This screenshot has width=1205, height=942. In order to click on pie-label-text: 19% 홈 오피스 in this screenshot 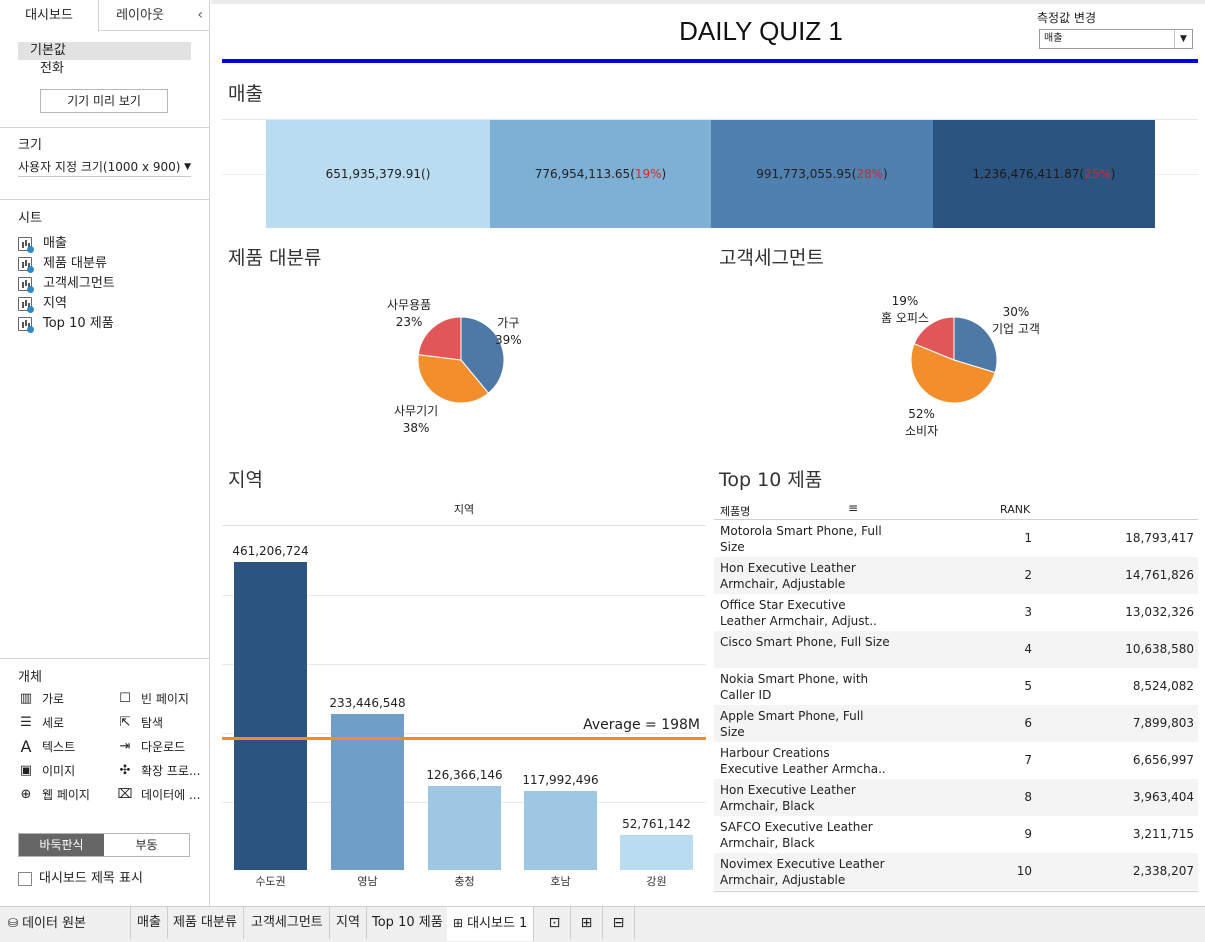, I will do `click(905, 309)`.